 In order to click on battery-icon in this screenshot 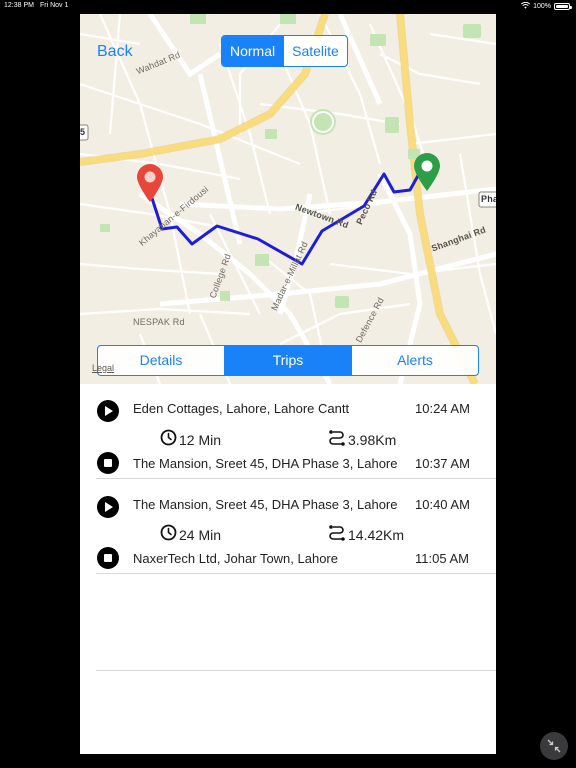, I will do `click(563, 6)`.